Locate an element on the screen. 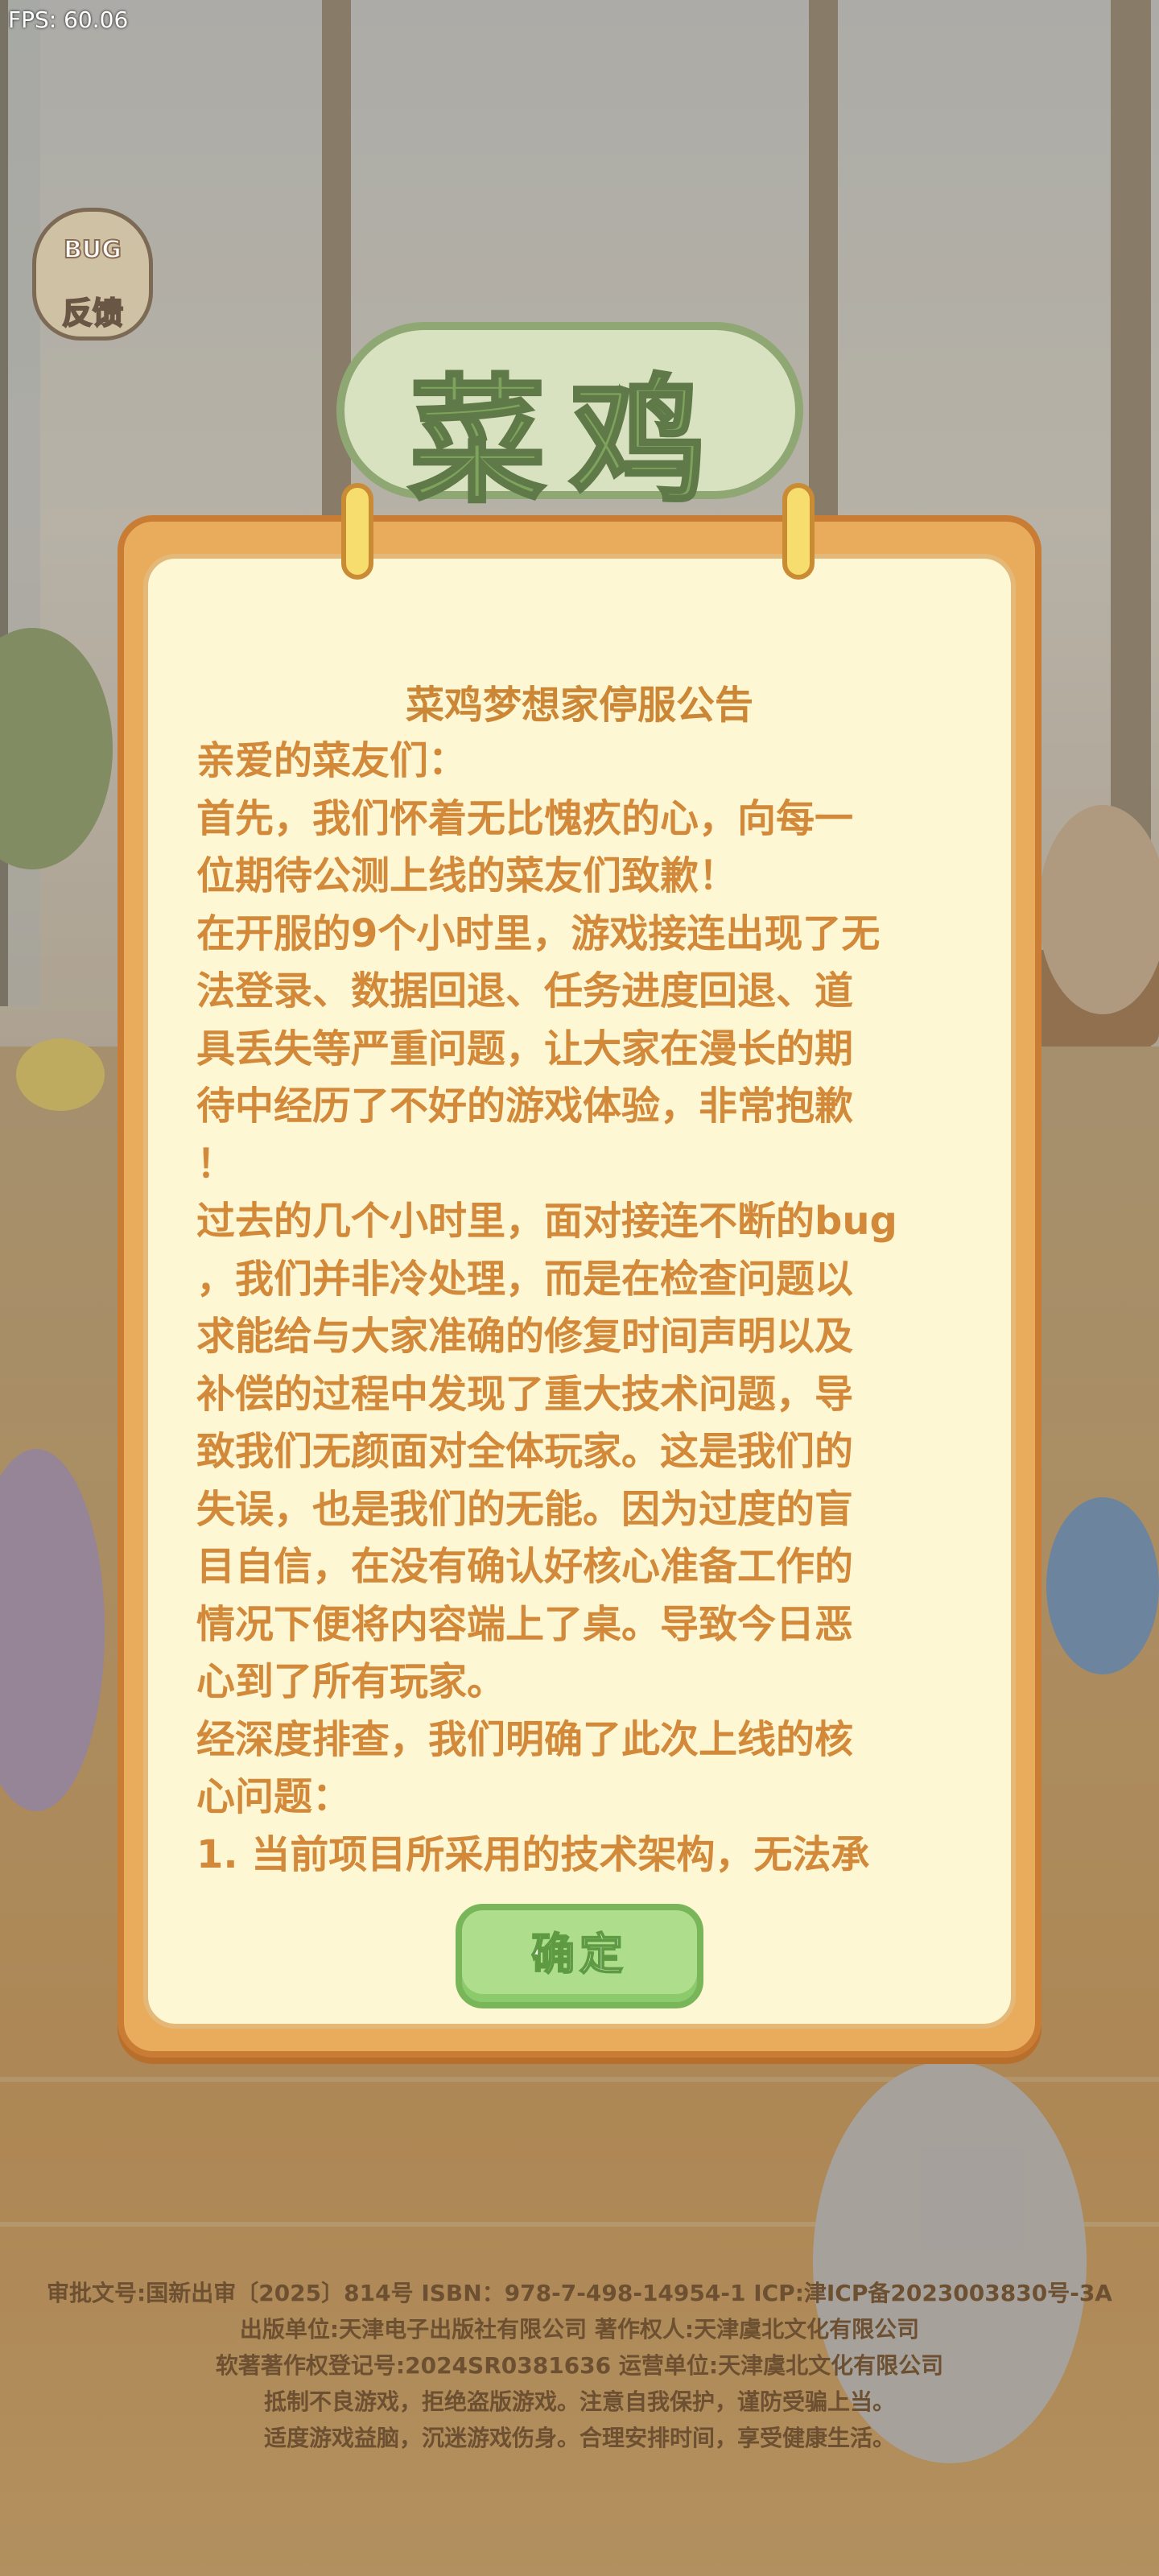 This screenshot has width=1159, height=2576. notice-line: 致我们无颜面对全体玩家。这是我们的 is located at coordinates (525, 1451).